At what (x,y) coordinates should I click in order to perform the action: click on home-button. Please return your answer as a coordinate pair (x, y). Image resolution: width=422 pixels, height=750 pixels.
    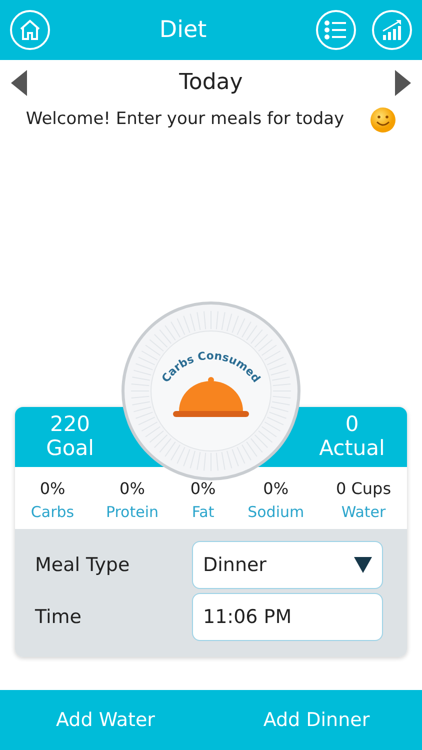
    Looking at the image, I should click on (30, 30).